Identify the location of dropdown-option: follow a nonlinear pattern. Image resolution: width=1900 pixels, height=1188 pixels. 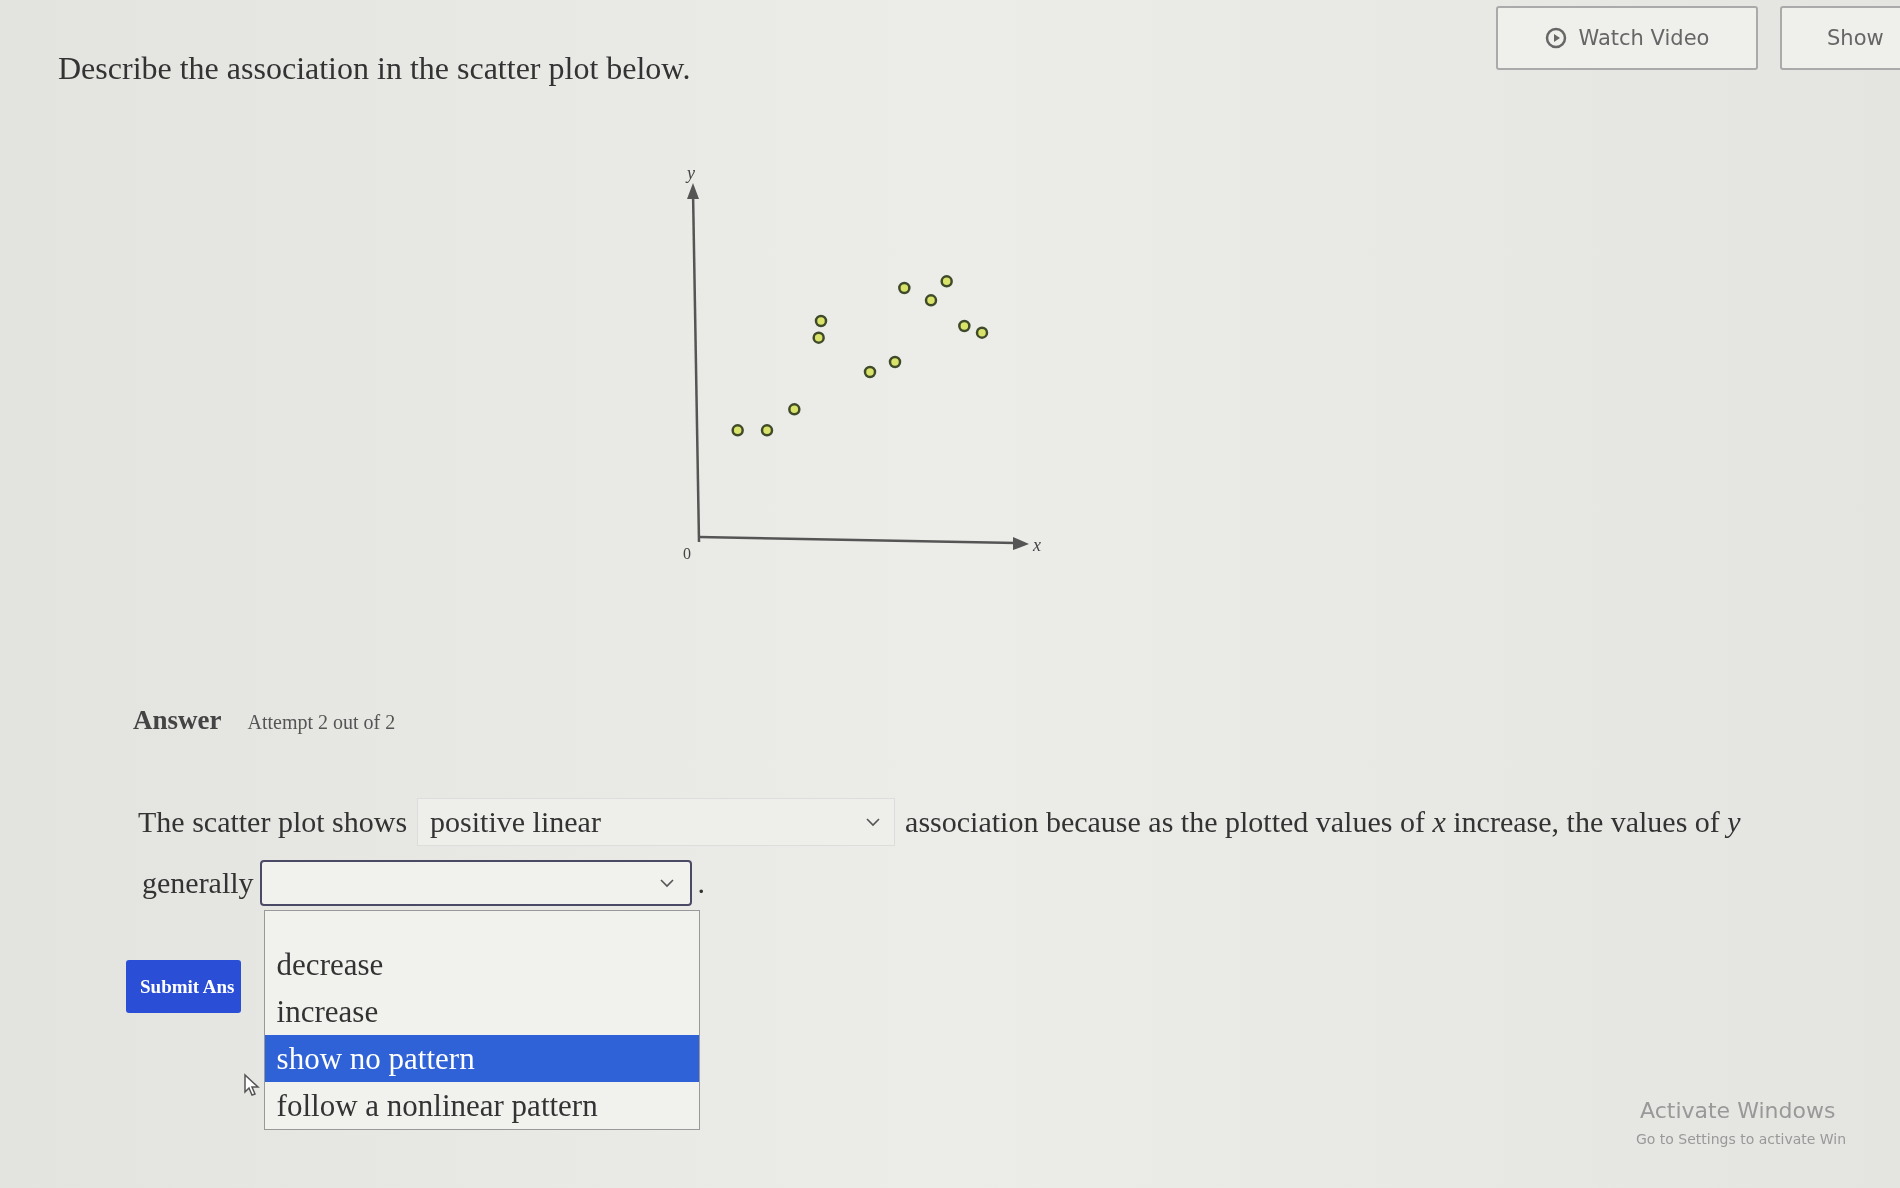
(481, 1105).